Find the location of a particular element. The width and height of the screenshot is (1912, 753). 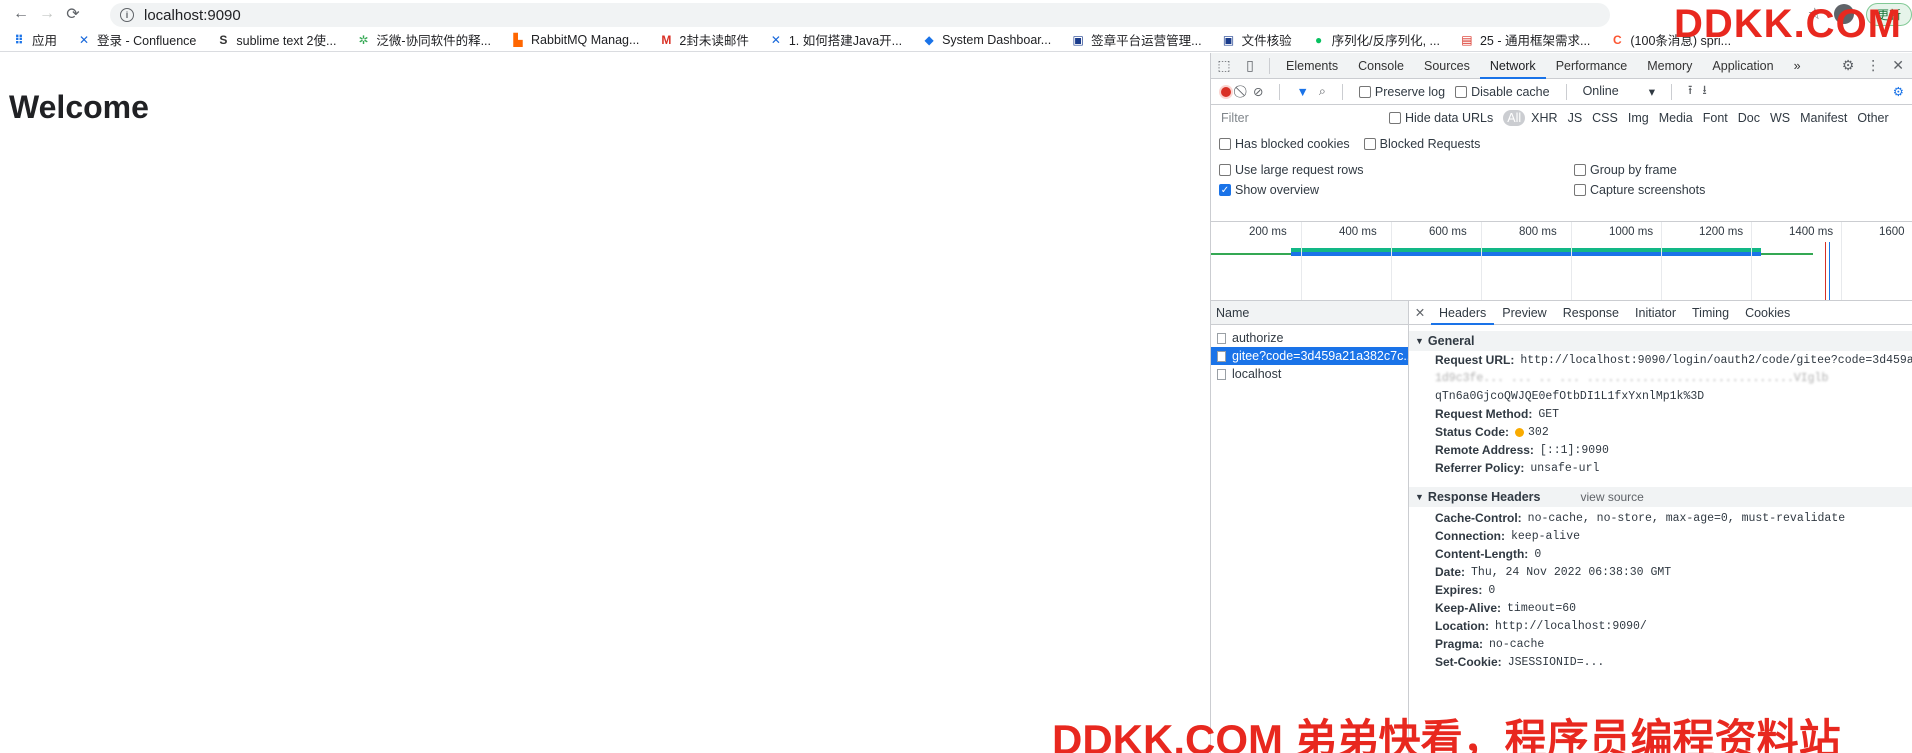

filter-type-css: CSS is located at coordinates (1605, 118).